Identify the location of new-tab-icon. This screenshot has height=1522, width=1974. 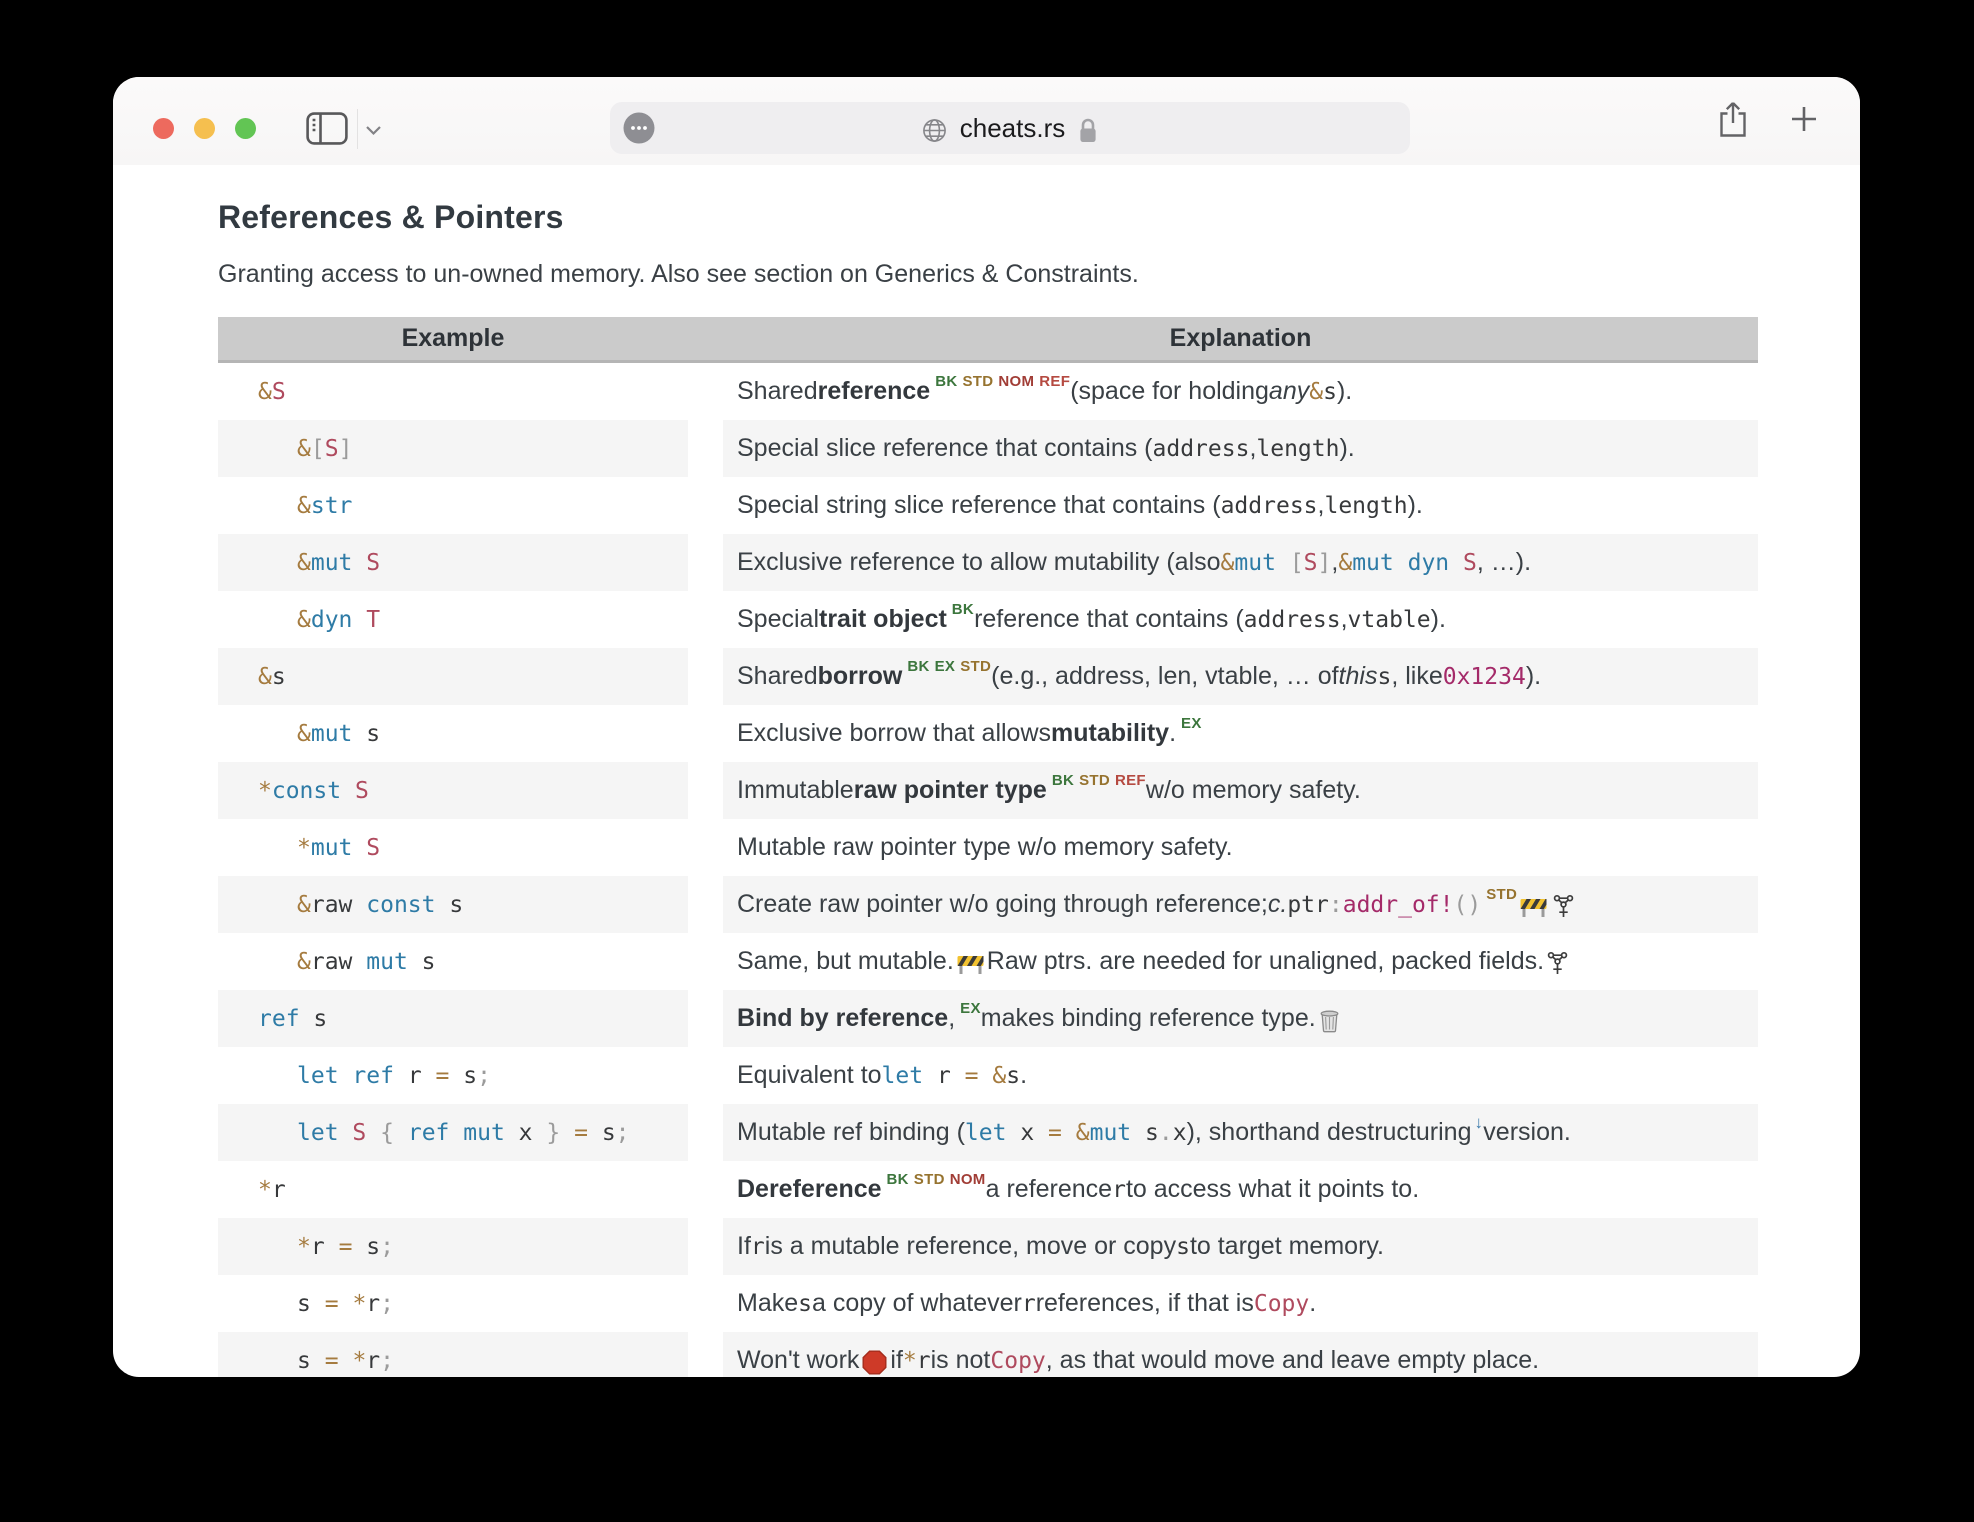
(1804, 123).